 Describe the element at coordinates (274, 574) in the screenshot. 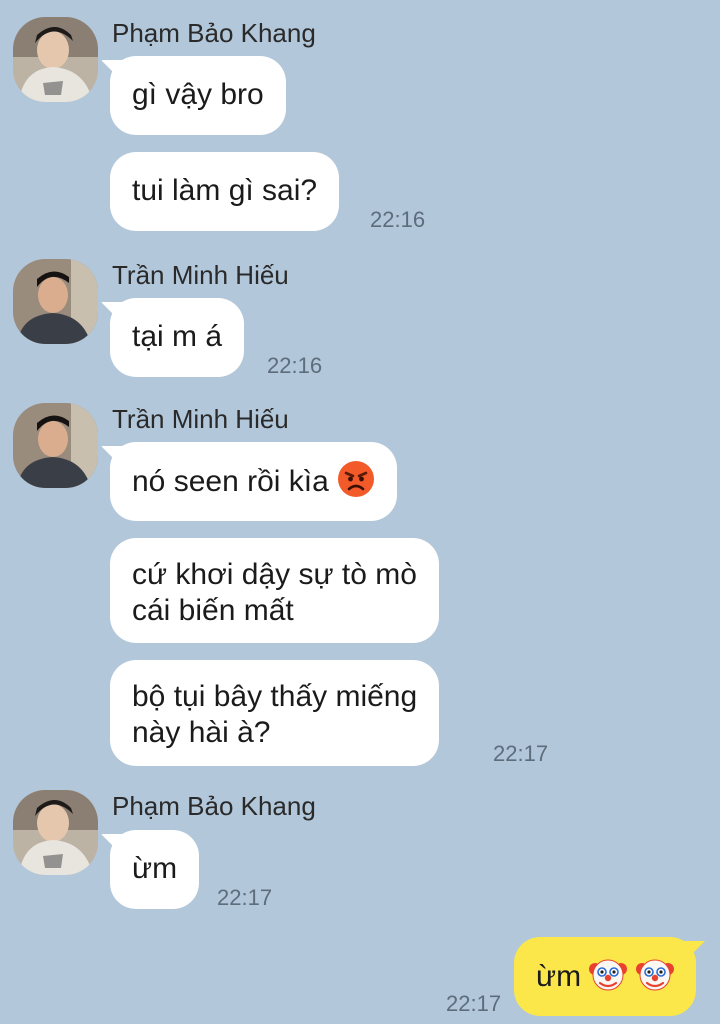

I see `message-text: cứ khơi dậy sự tò mò` at that location.